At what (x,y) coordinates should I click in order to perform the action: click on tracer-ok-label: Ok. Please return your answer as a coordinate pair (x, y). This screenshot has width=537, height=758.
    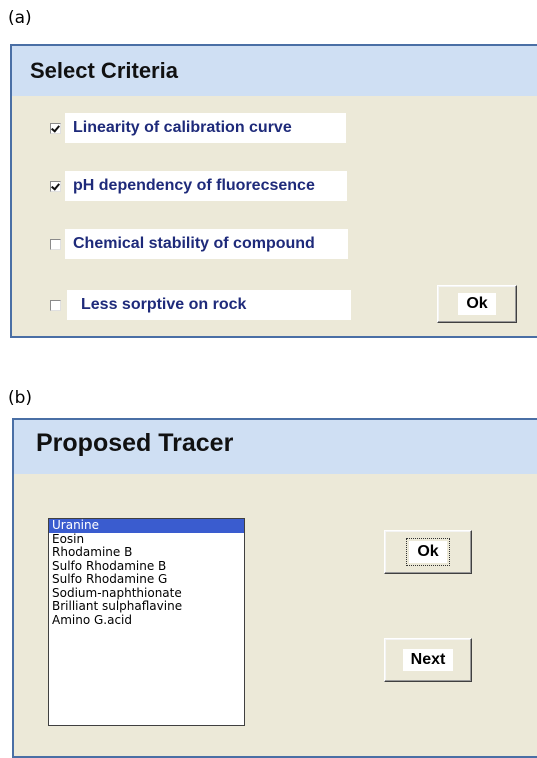
    Looking at the image, I should click on (428, 552).